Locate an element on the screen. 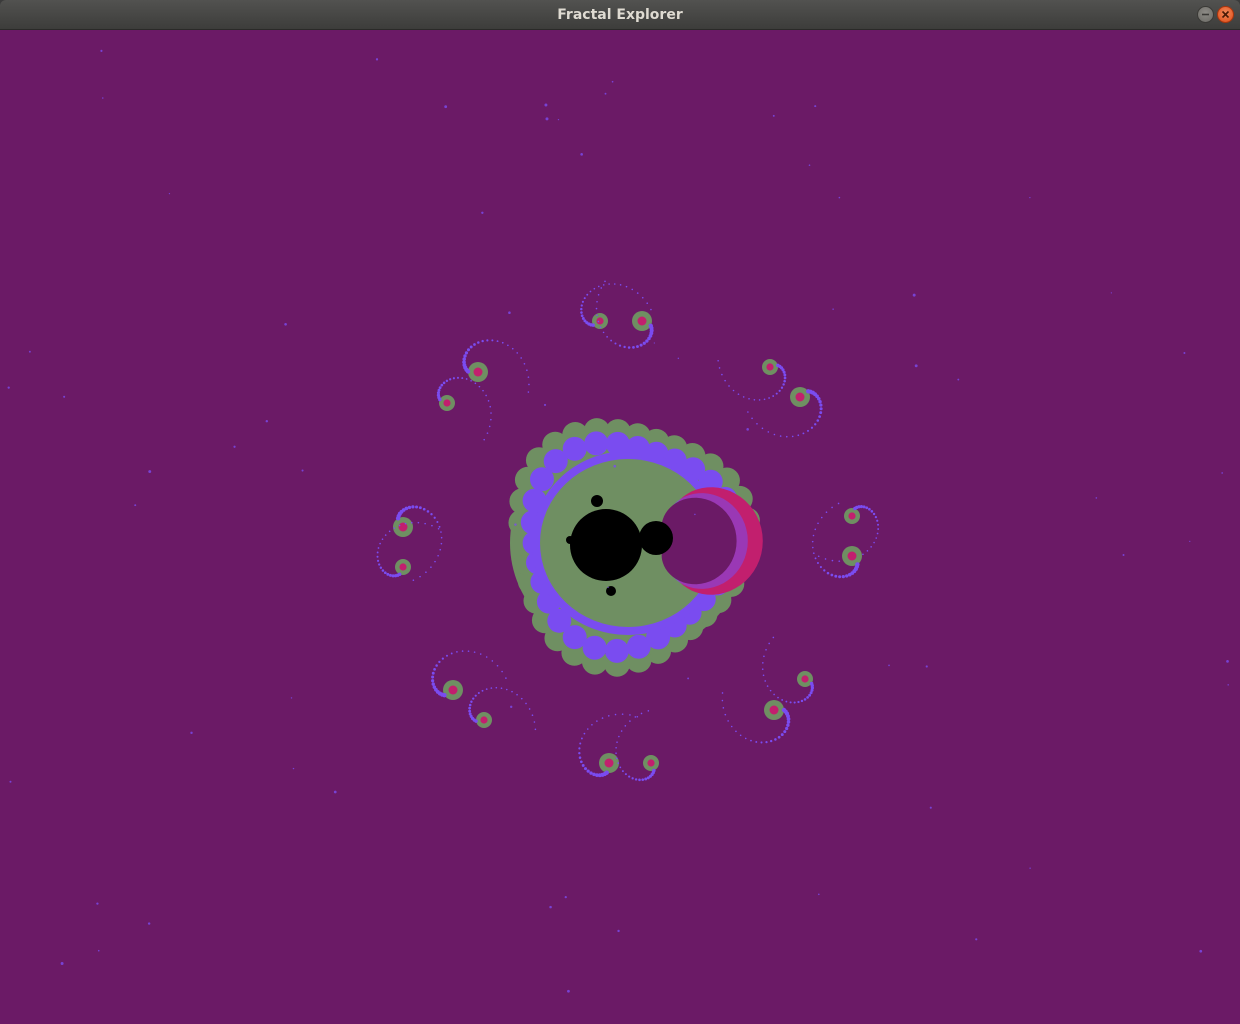 The image size is (1240, 1024). mandelbrot-period2-bulb is located at coordinates (656, 538).